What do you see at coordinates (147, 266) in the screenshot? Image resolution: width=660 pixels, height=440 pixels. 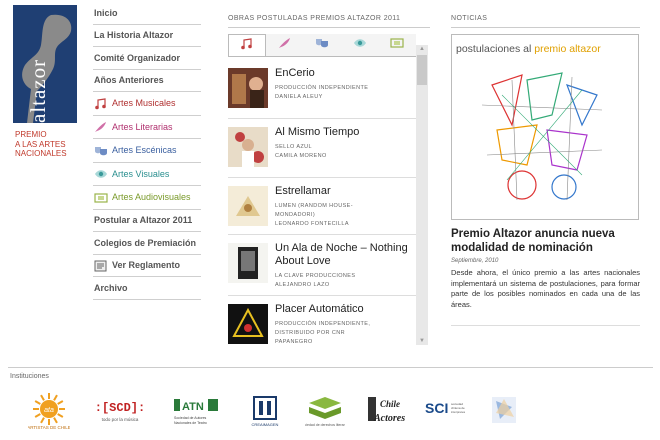 I see `nav-item-ver-reglamento: Ver Reglamento` at bounding box center [147, 266].